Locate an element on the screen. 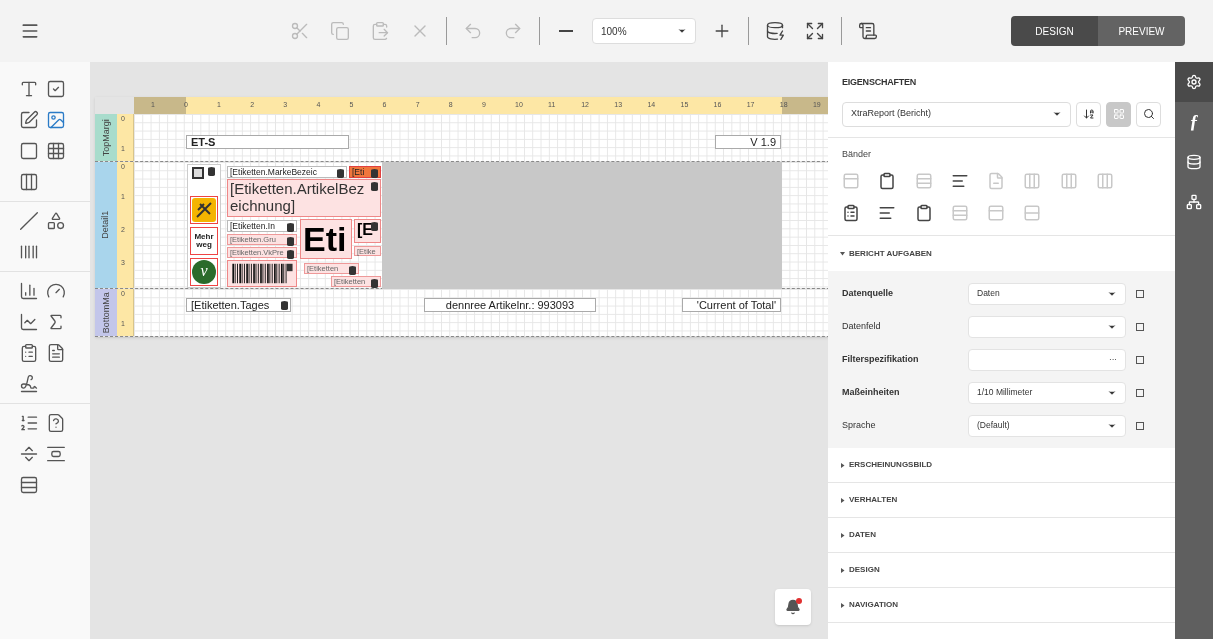 This screenshot has width=1213, height=639. property-dropdown: (Default) is located at coordinates (1047, 425).